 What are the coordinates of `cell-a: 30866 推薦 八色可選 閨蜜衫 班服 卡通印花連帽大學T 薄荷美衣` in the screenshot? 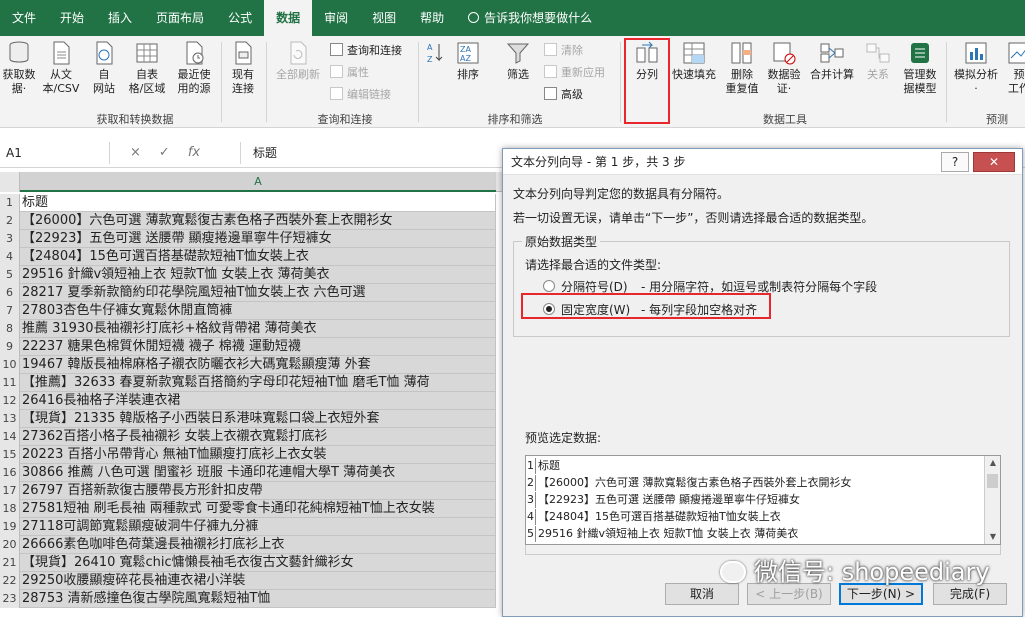 It's located at (258, 473).